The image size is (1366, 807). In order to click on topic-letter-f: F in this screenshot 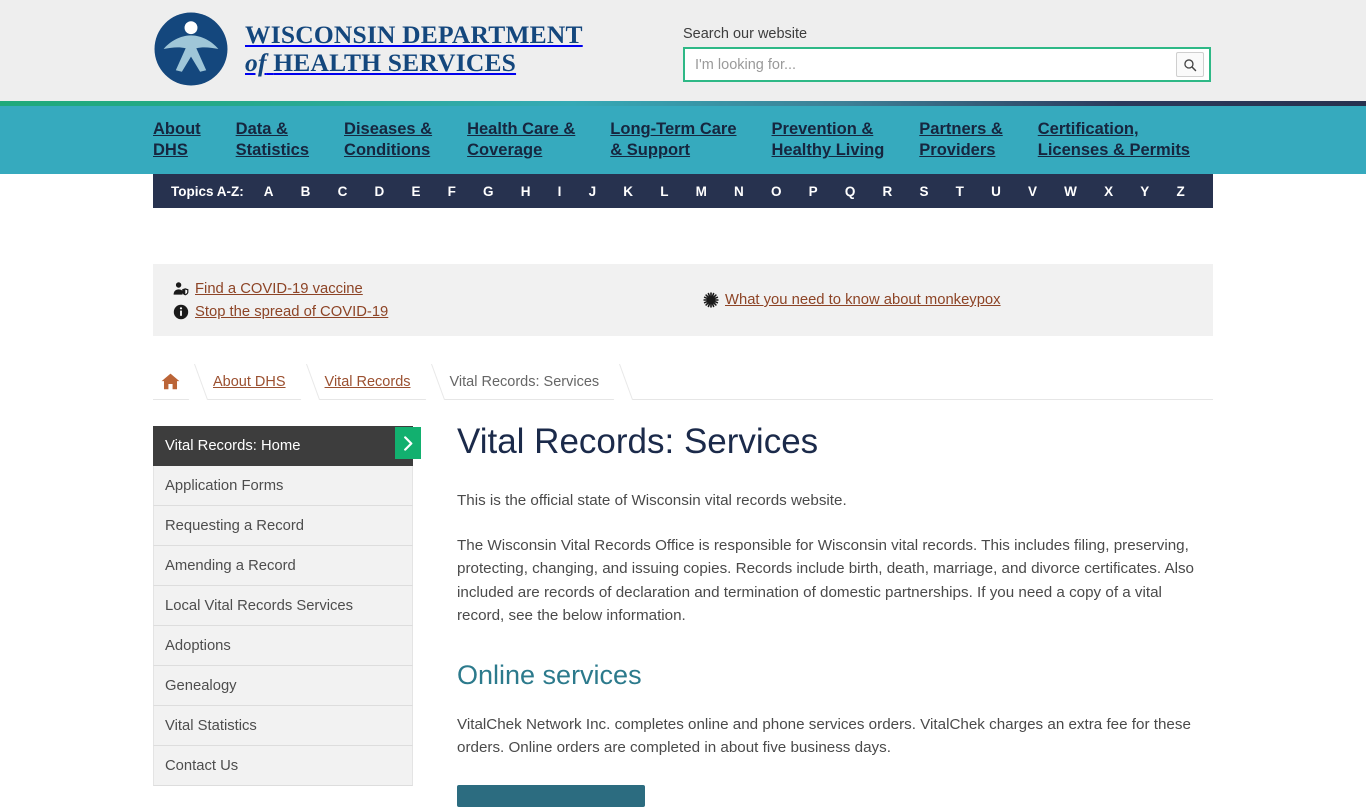, I will do `click(452, 191)`.